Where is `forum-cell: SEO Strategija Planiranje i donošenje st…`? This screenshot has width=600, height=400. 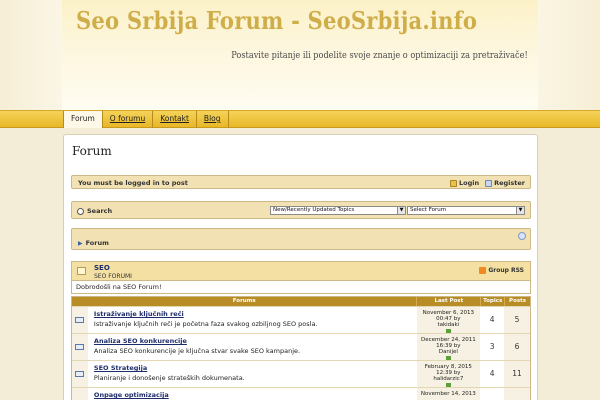
forum-cell: SEO Strategija Planiranje i donošenje st… is located at coordinates (252, 374).